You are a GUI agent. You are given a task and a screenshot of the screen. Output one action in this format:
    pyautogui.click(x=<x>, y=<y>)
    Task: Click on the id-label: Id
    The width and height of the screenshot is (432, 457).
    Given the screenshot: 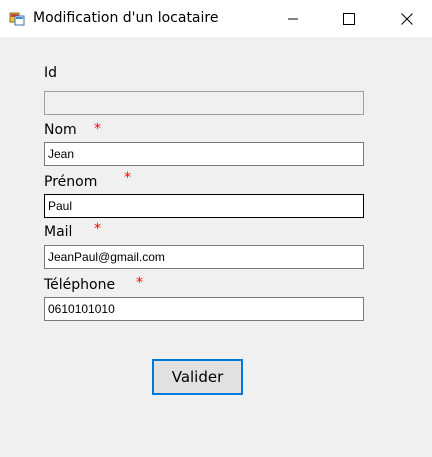 What is the action you would take?
    pyautogui.click(x=51, y=73)
    